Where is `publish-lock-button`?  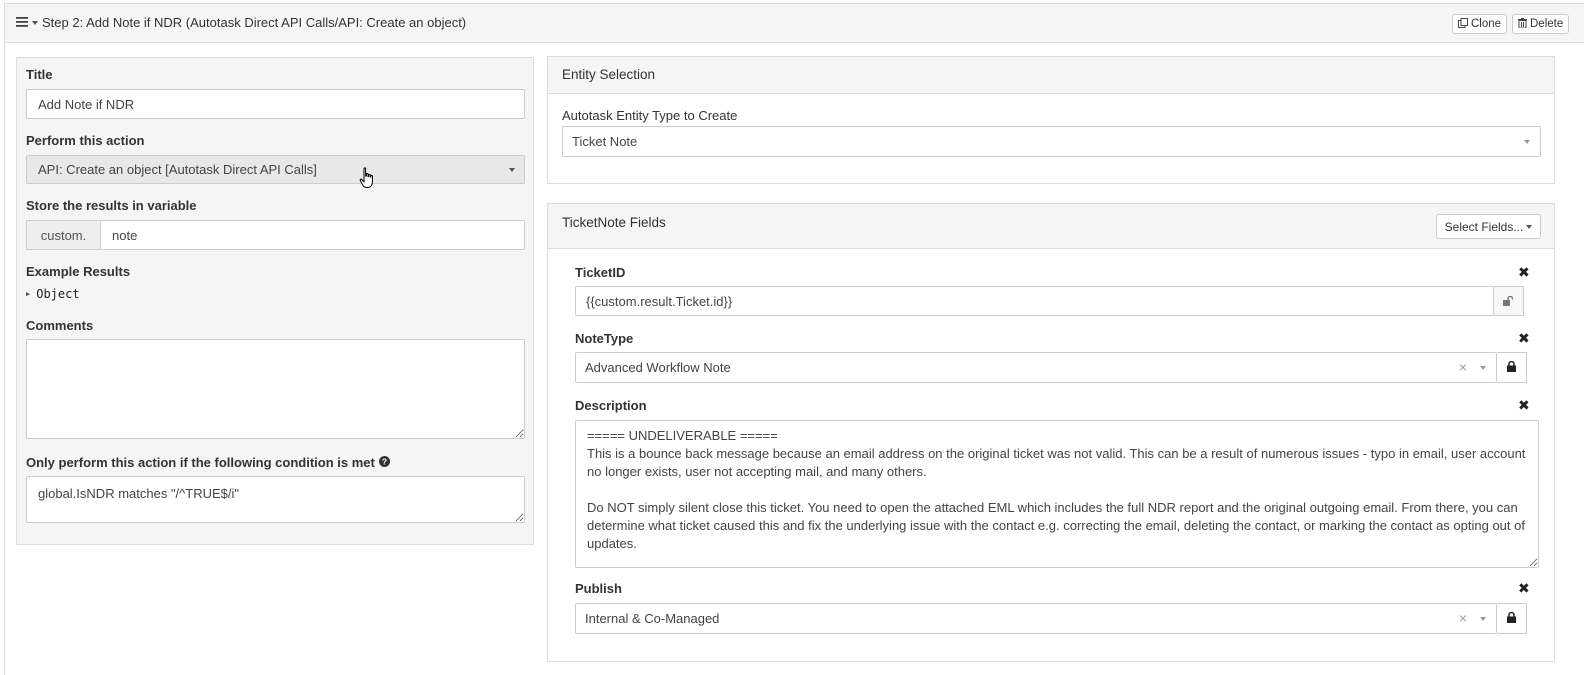
publish-lock-button is located at coordinates (1512, 618).